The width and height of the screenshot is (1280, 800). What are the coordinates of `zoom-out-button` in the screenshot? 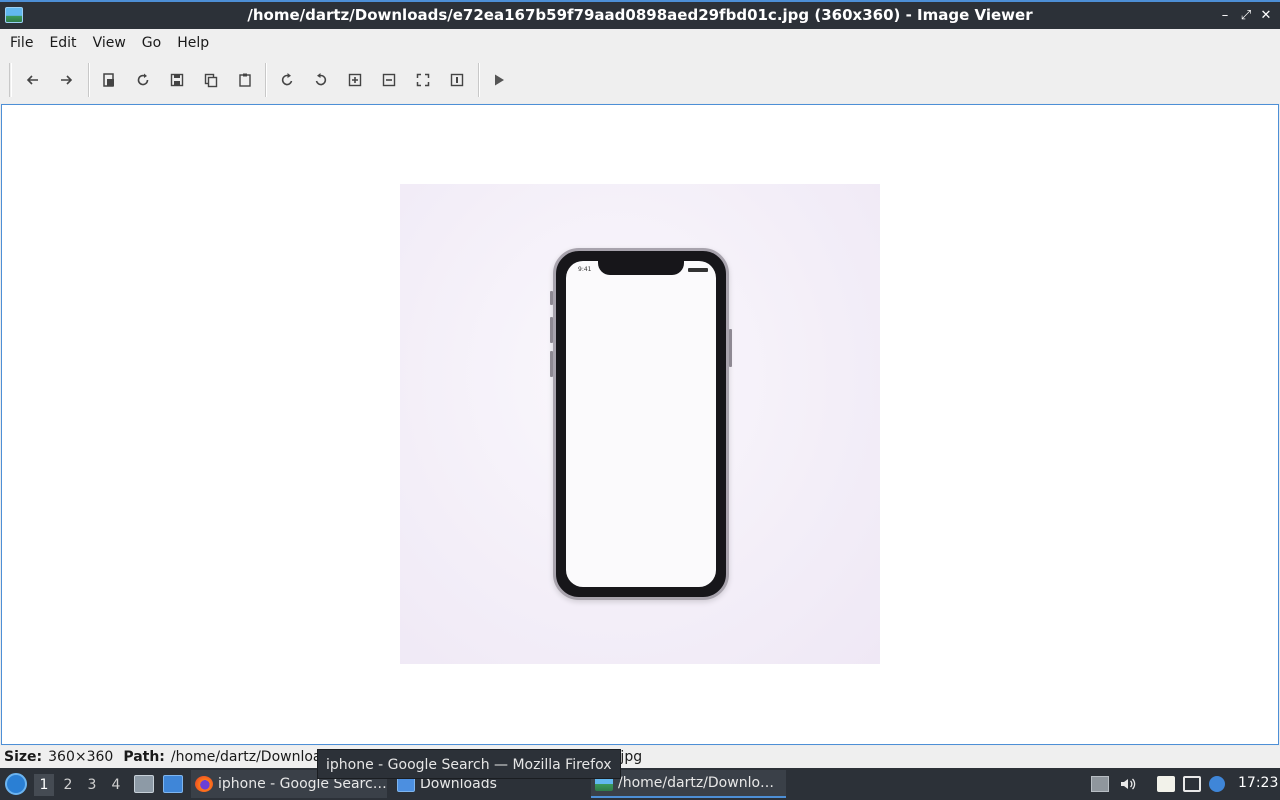 It's located at (389, 80).